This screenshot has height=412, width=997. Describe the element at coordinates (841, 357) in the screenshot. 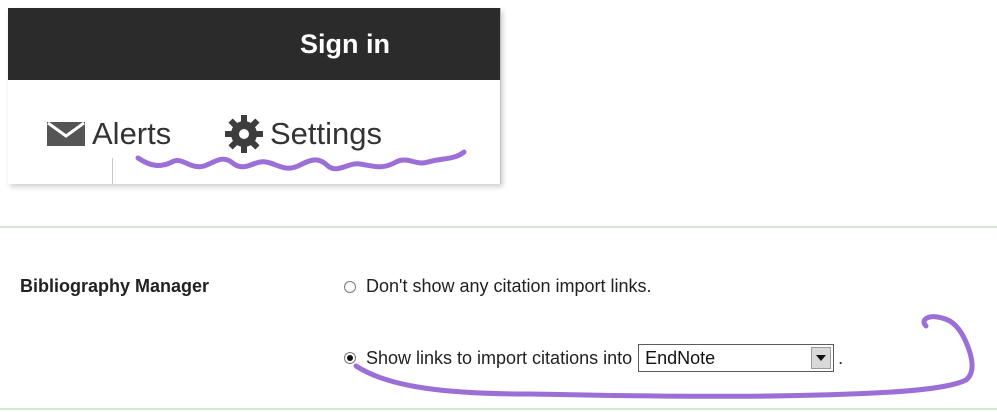

I see `trailing-period: .` at that location.